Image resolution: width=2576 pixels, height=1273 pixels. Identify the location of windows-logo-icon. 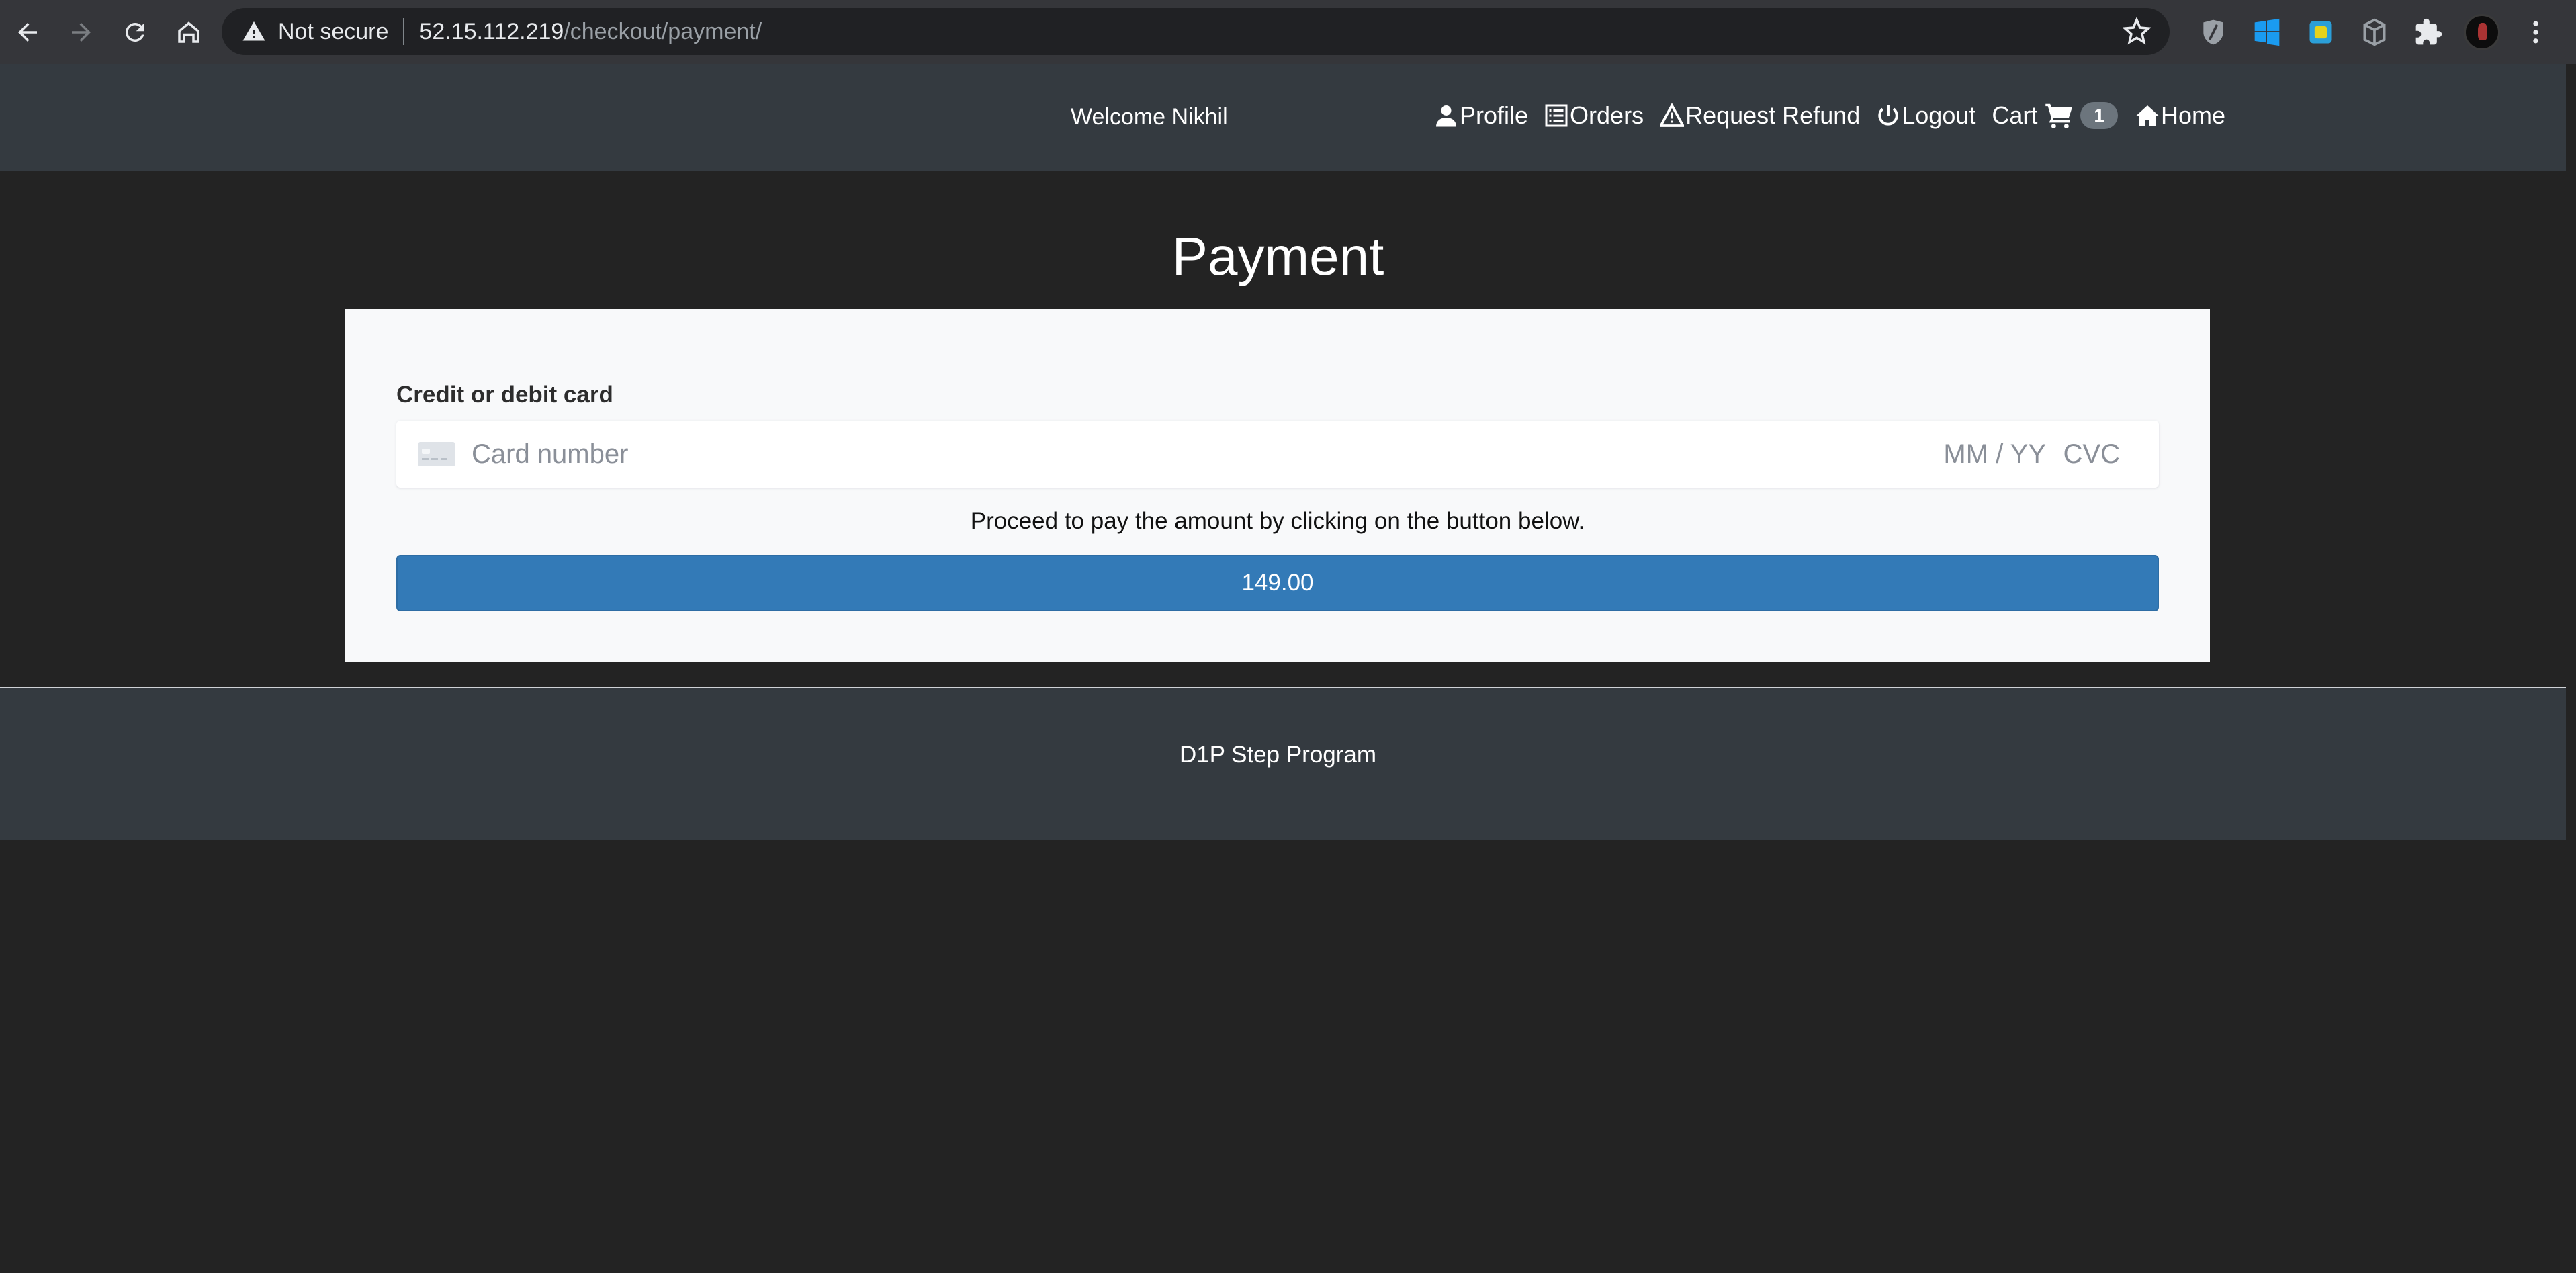
(2267, 32).